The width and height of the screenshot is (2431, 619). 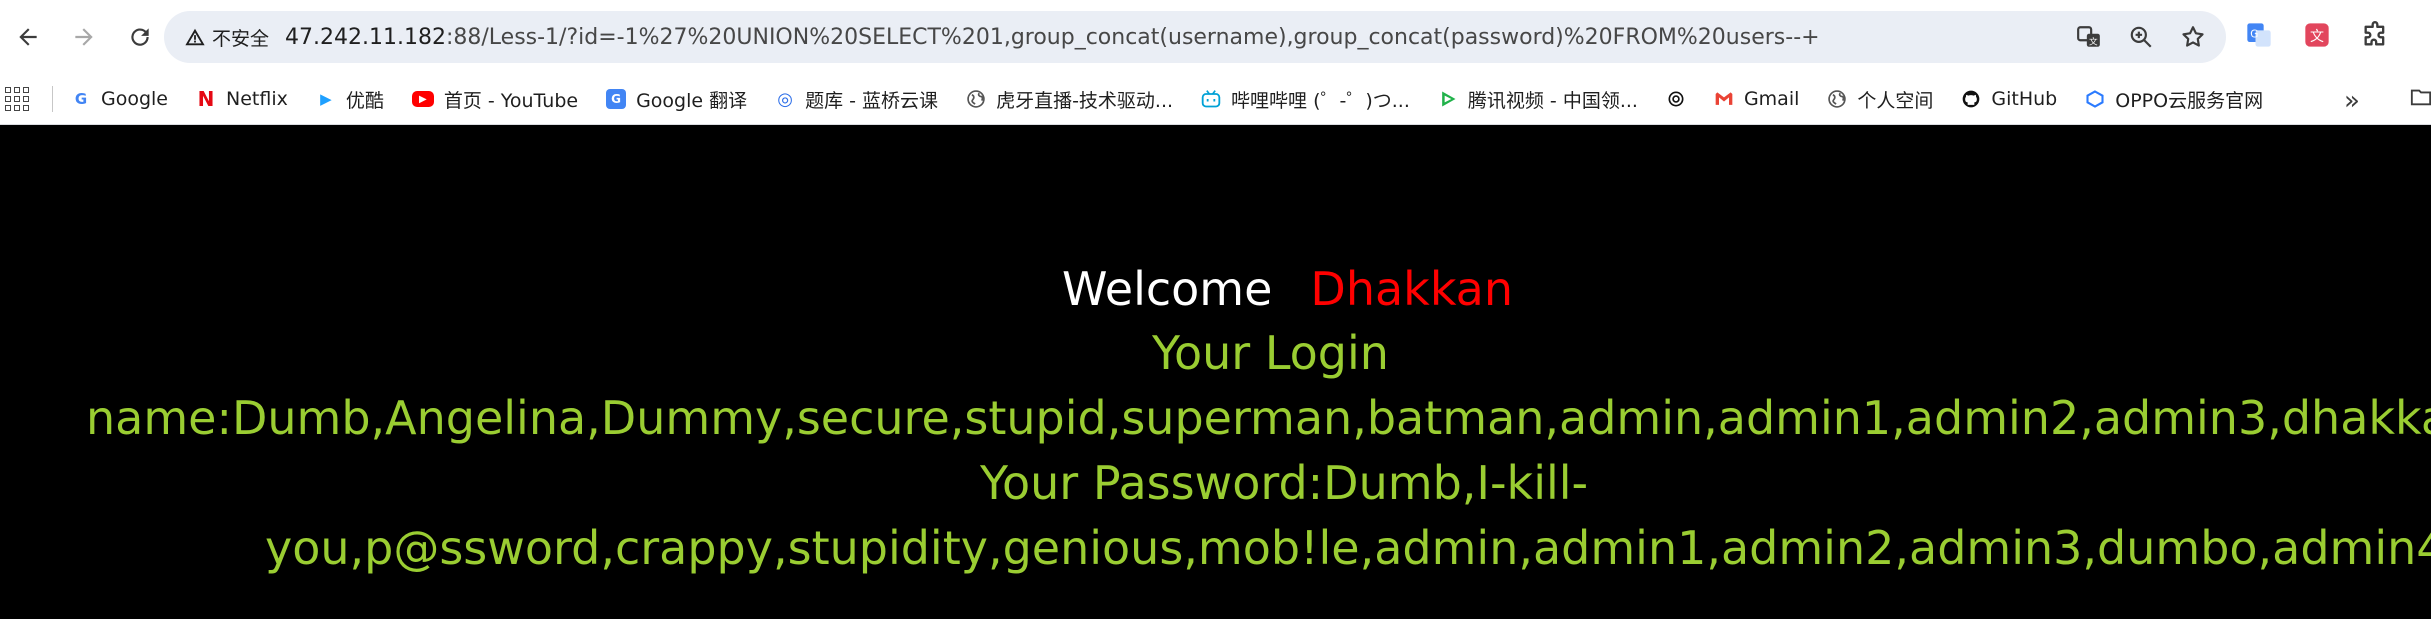 I want to click on bookmark-netflix: N Netflix, so click(x=242, y=99).